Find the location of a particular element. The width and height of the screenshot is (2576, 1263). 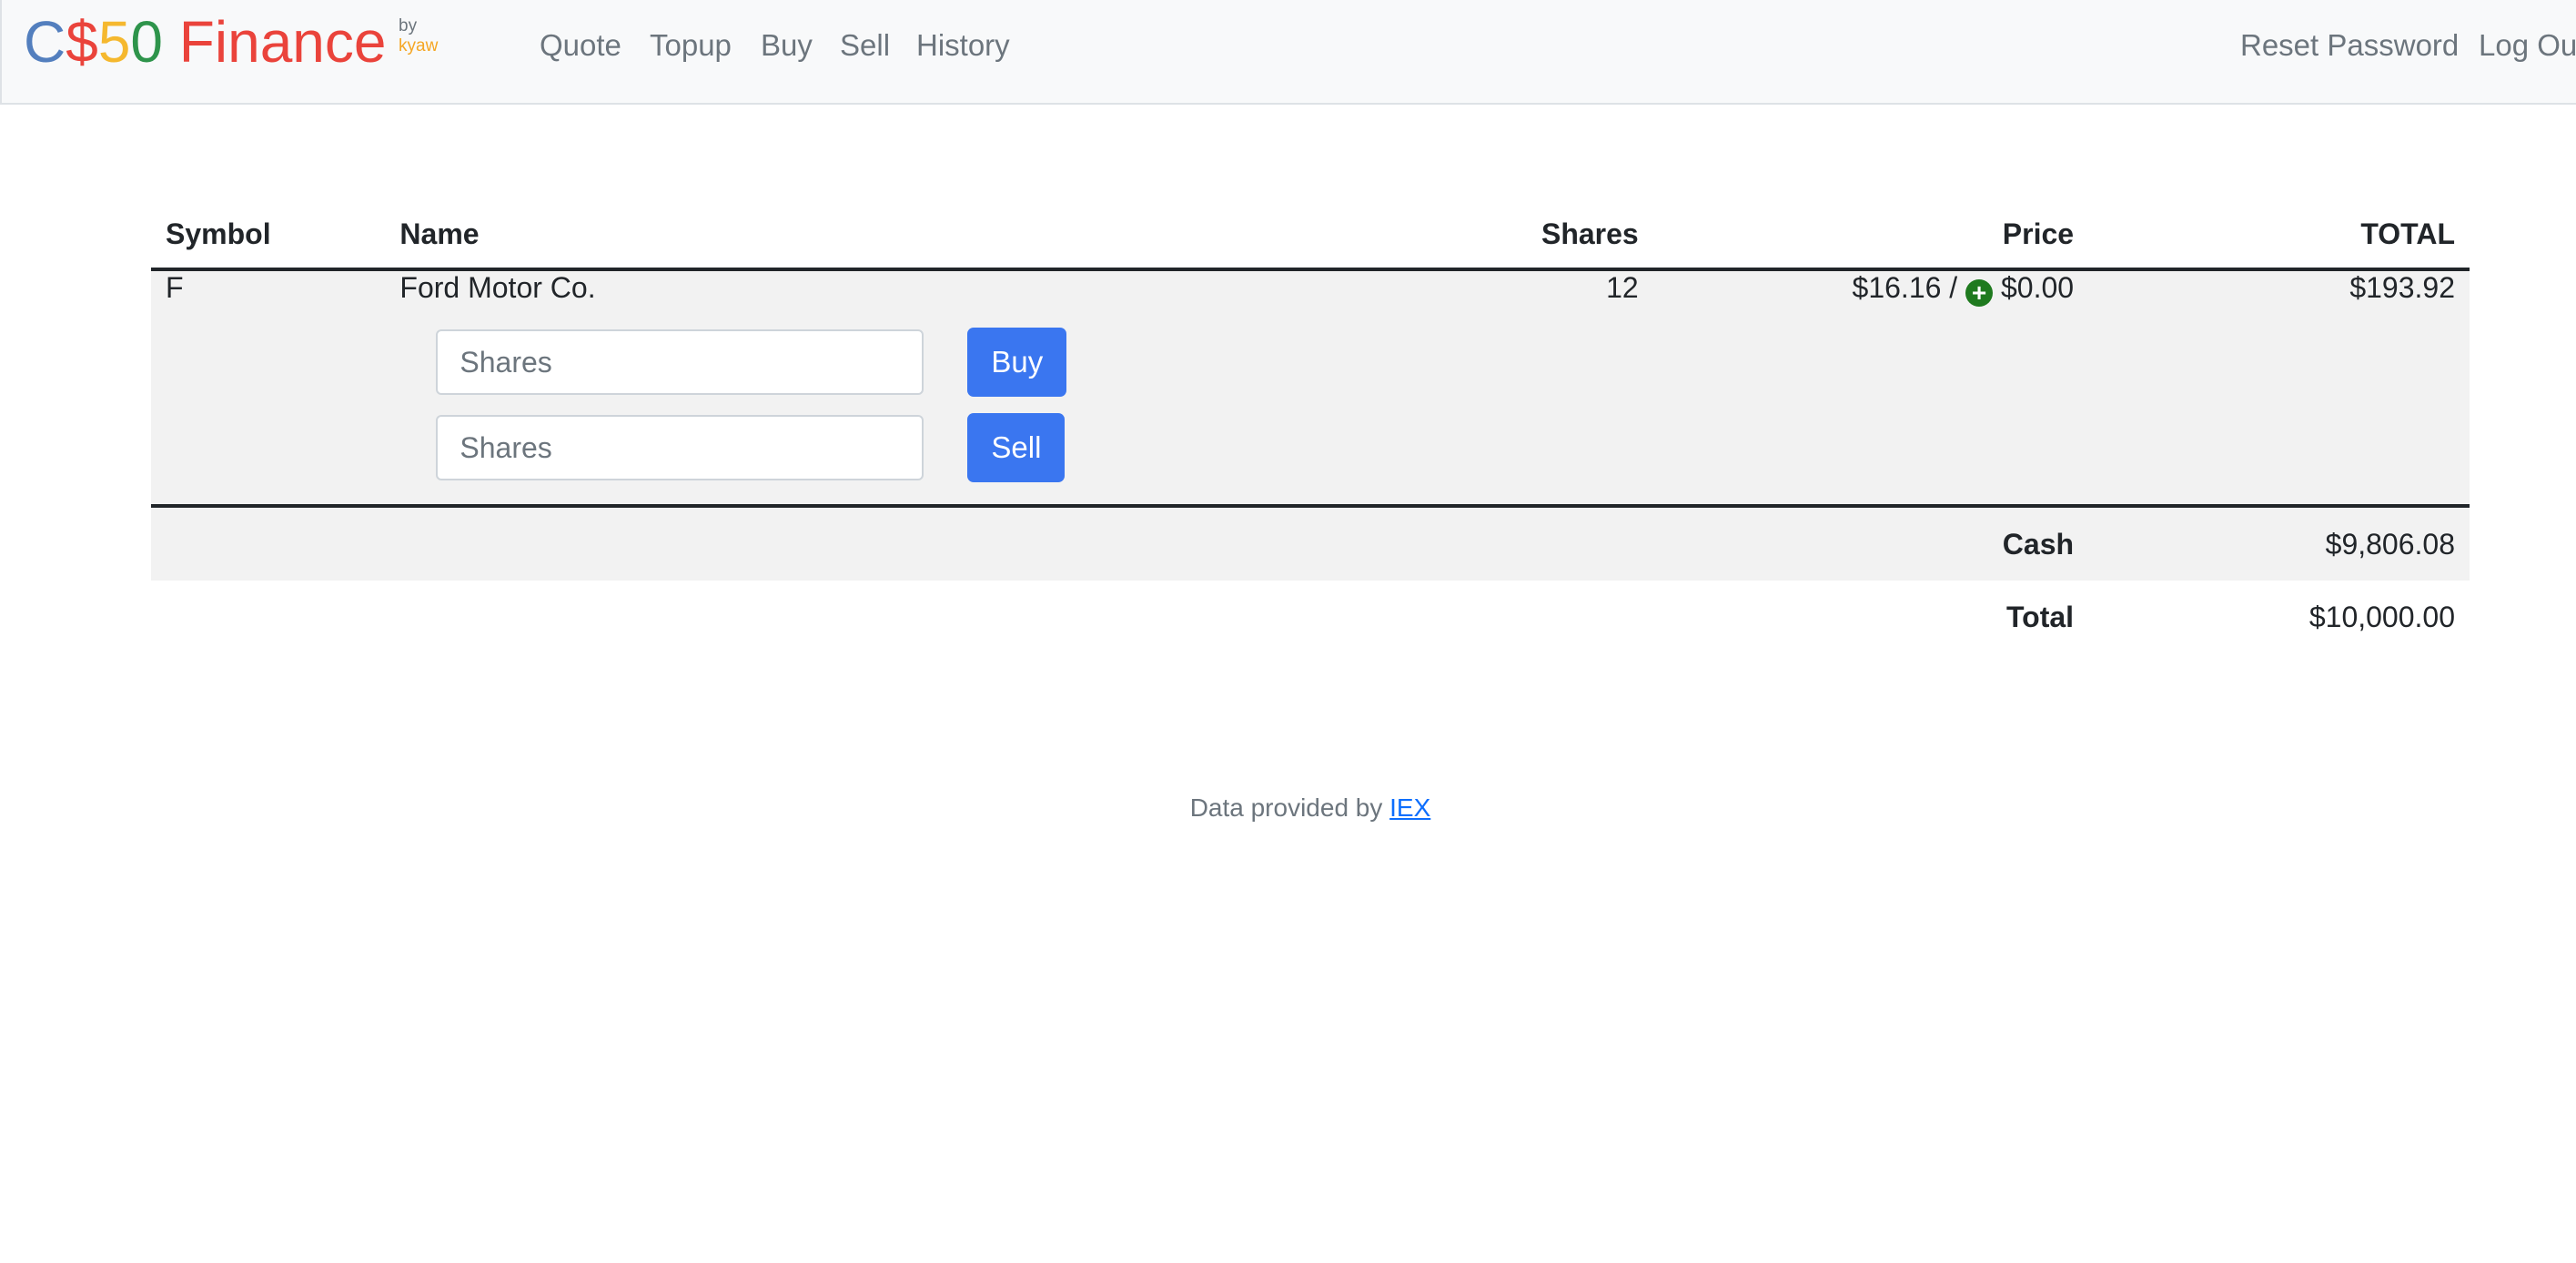

stock-change: $0.00 is located at coordinates (2037, 287).